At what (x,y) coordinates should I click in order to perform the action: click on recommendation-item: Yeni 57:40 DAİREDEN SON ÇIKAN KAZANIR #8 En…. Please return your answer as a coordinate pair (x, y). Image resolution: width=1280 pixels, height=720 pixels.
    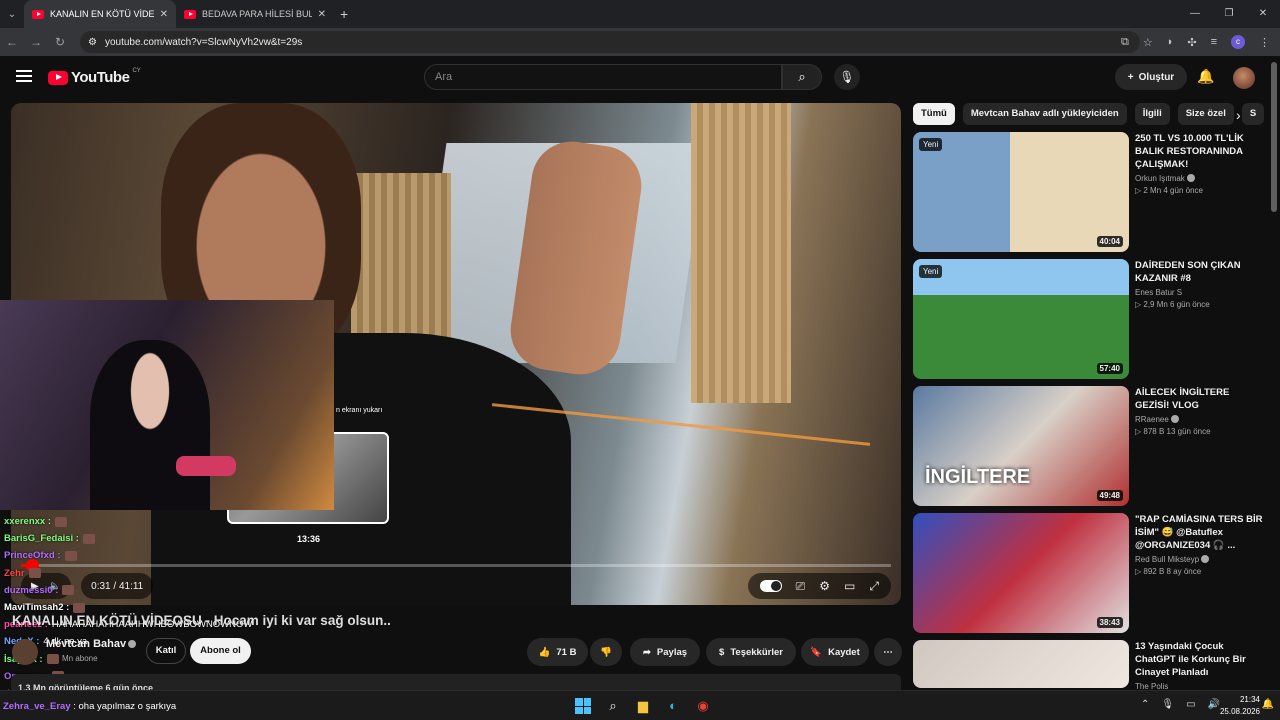
    Looking at the image, I should click on (1088, 319).